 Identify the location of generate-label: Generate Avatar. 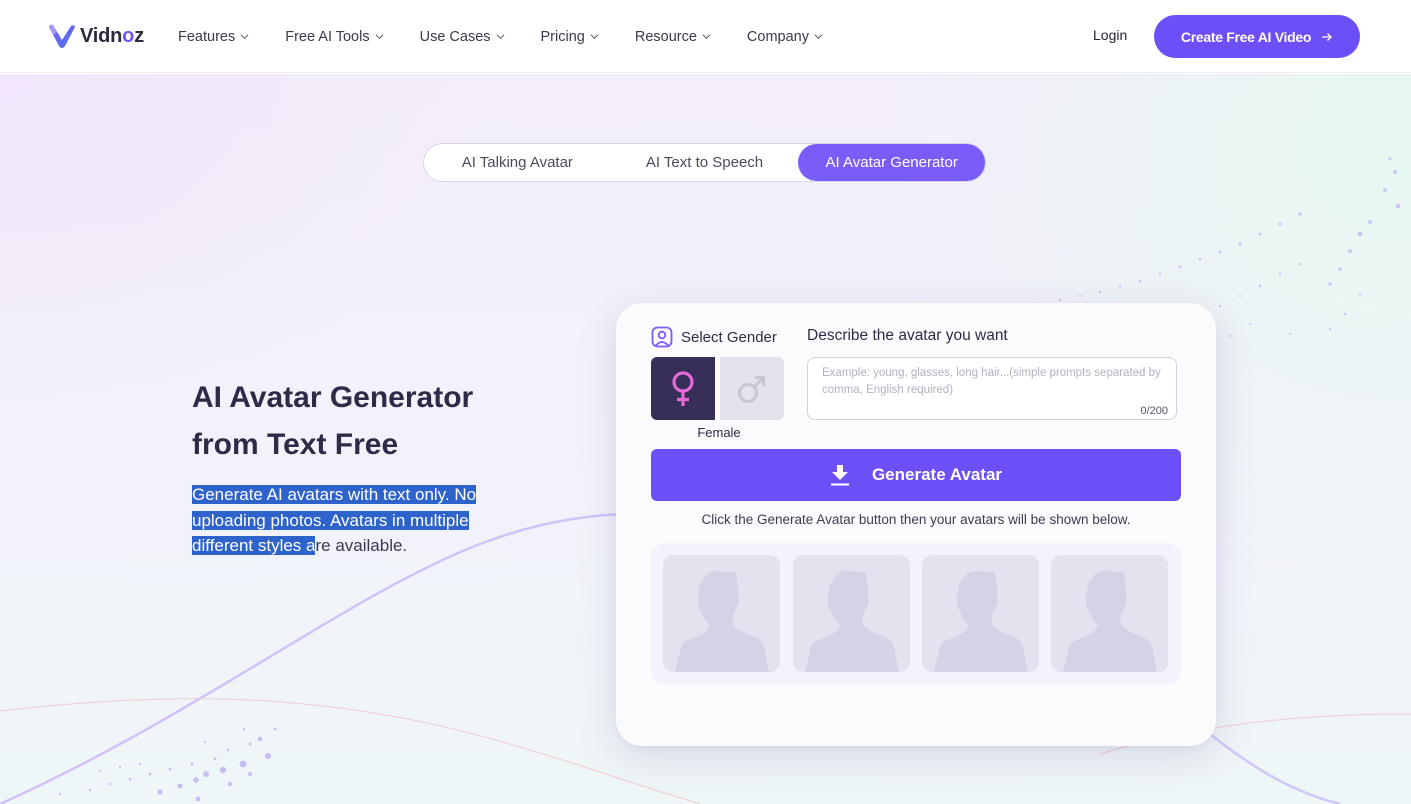
(937, 474).